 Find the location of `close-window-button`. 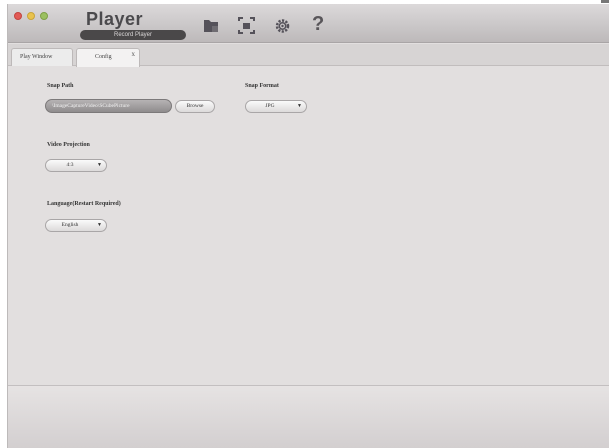

close-window-button is located at coordinates (18, 16).